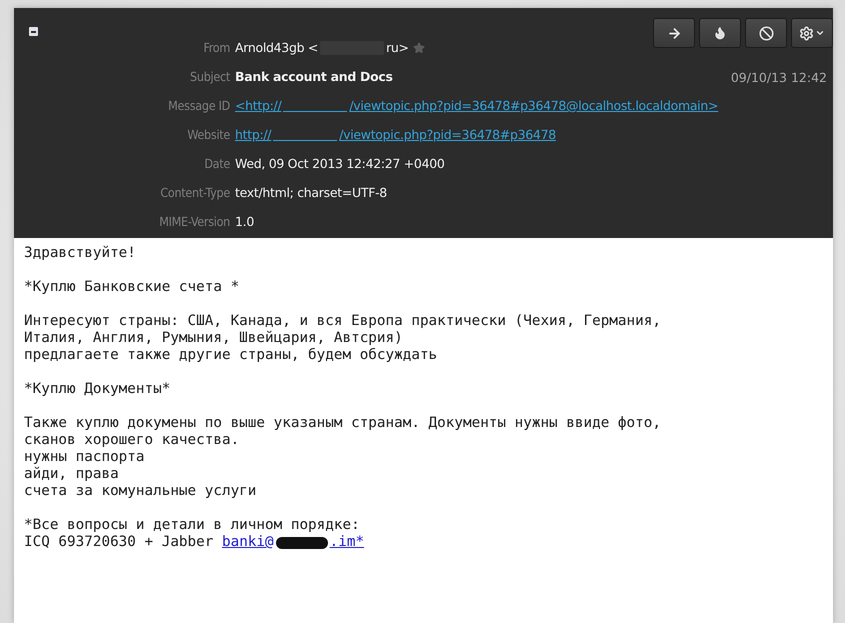 This screenshot has height=623, width=845. Describe the element at coordinates (80, 253) in the screenshot. I see `body-text: Здравствуйте!` at that location.